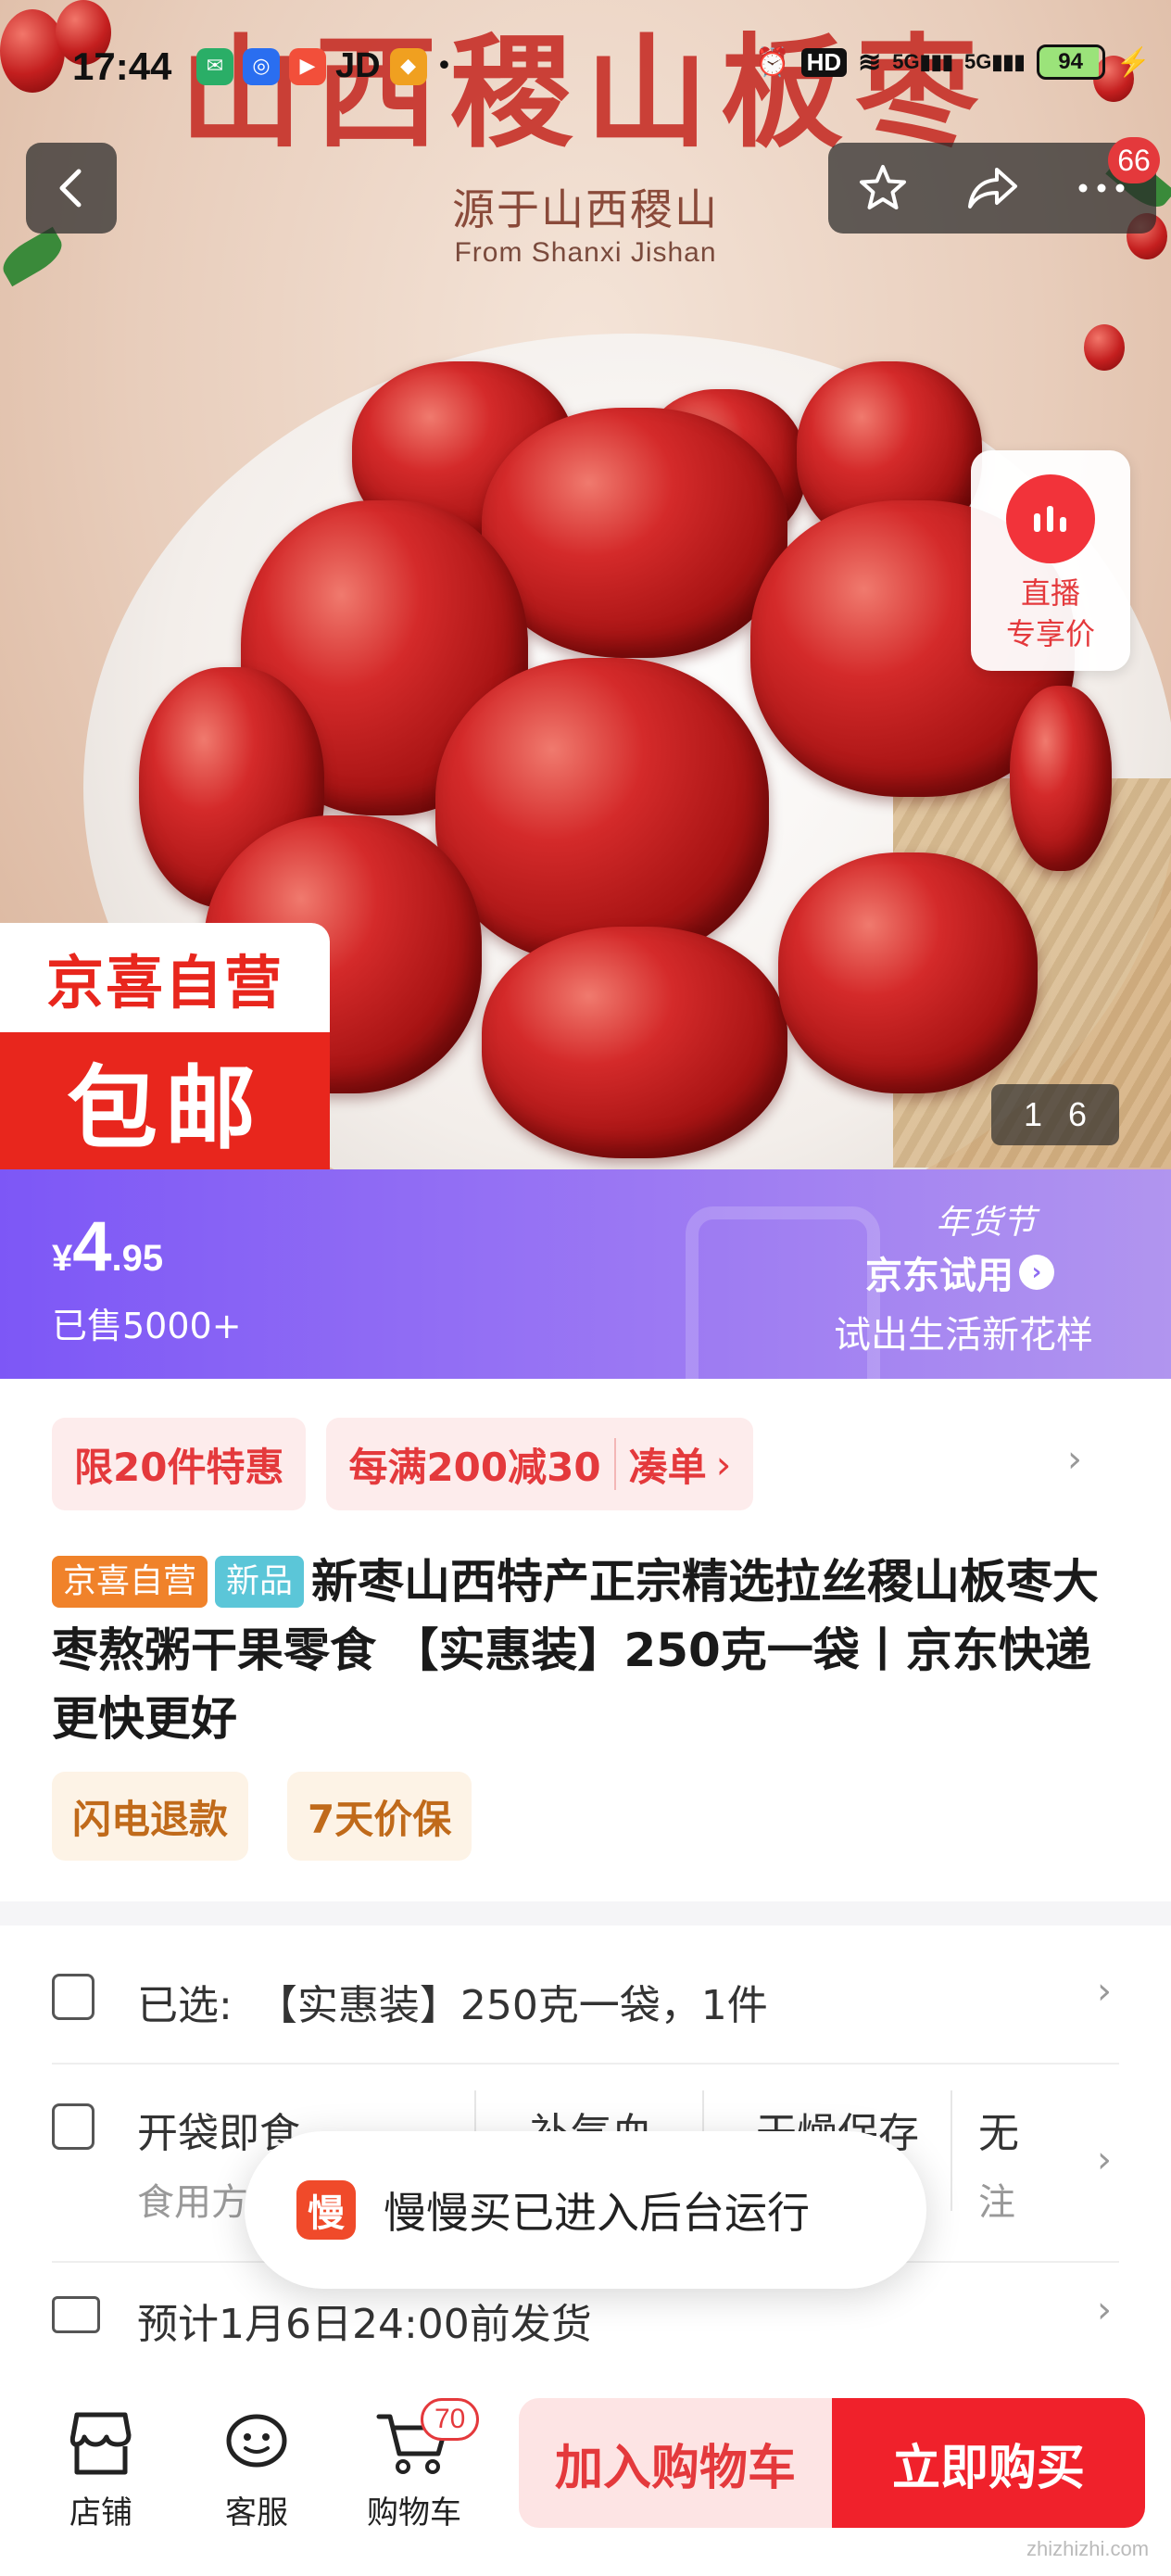  What do you see at coordinates (380, 1816) in the screenshot?
I see `service-tag-price-protect: 7天价保` at bounding box center [380, 1816].